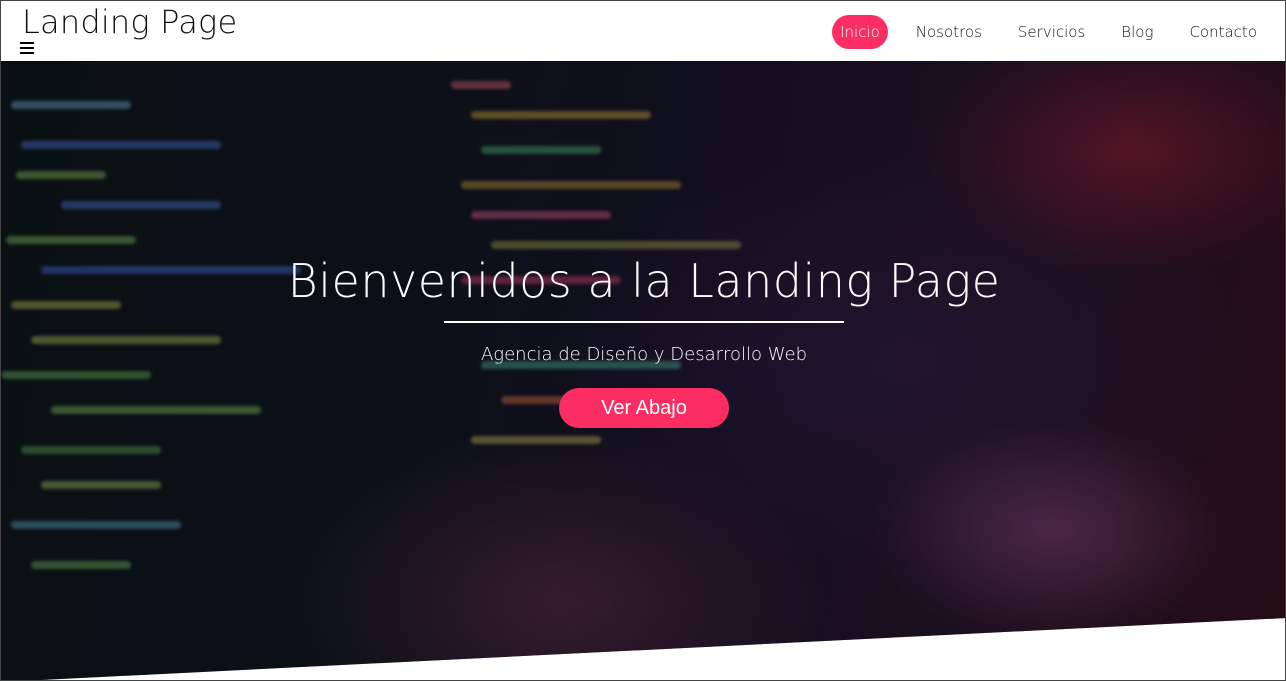 The height and width of the screenshot is (681, 1286). What do you see at coordinates (860, 32) in the screenshot?
I see `nav-item-inicio: Inicio` at bounding box center [860, 32].